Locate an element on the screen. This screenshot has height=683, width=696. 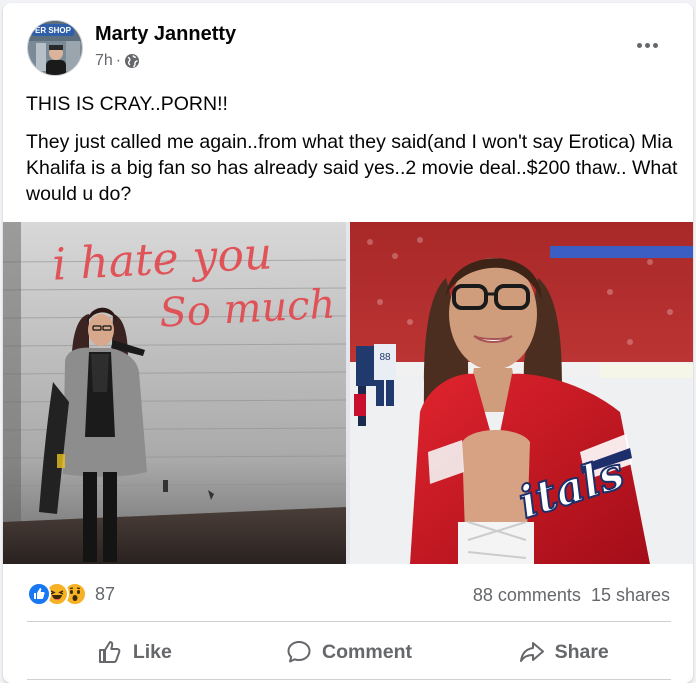
jersey-number: 88 is located at coordinates (385, 357).